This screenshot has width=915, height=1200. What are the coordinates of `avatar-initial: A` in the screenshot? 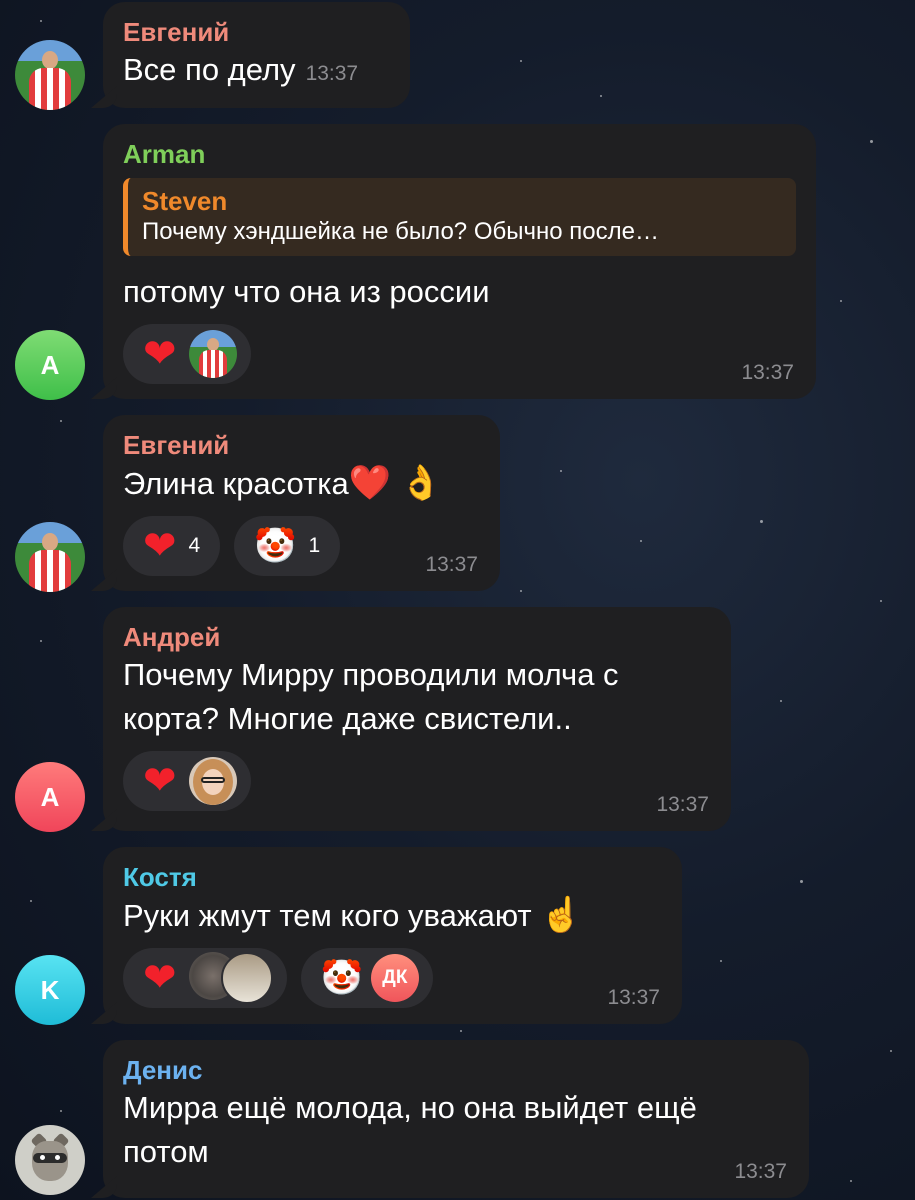 It's located at (50, 364).